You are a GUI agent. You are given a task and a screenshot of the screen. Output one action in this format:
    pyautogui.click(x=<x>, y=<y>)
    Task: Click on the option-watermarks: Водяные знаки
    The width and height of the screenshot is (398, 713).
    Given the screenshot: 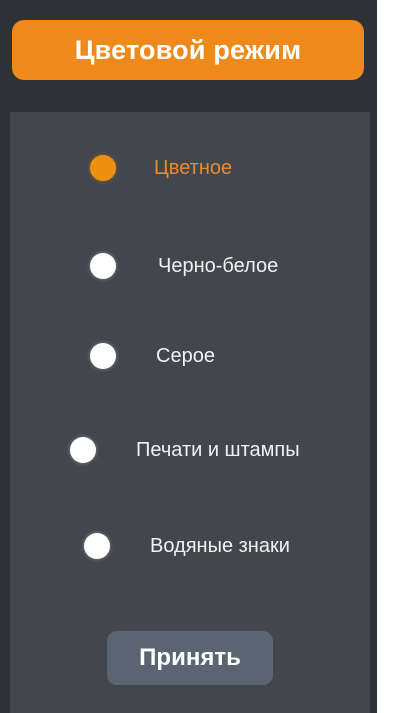 What is the action you would take?
    pyautogui.click(x=187, y=546)
    